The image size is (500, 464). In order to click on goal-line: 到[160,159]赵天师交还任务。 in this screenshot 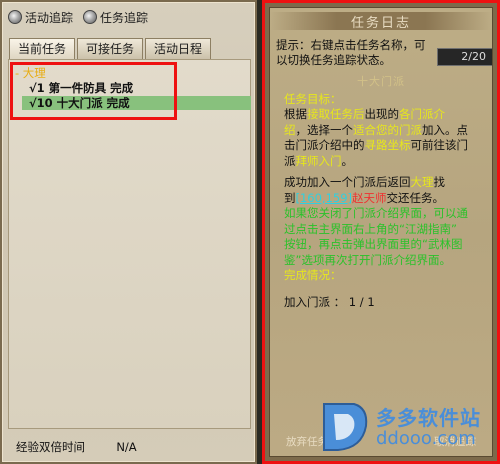, I will do `click(364, 197)`.